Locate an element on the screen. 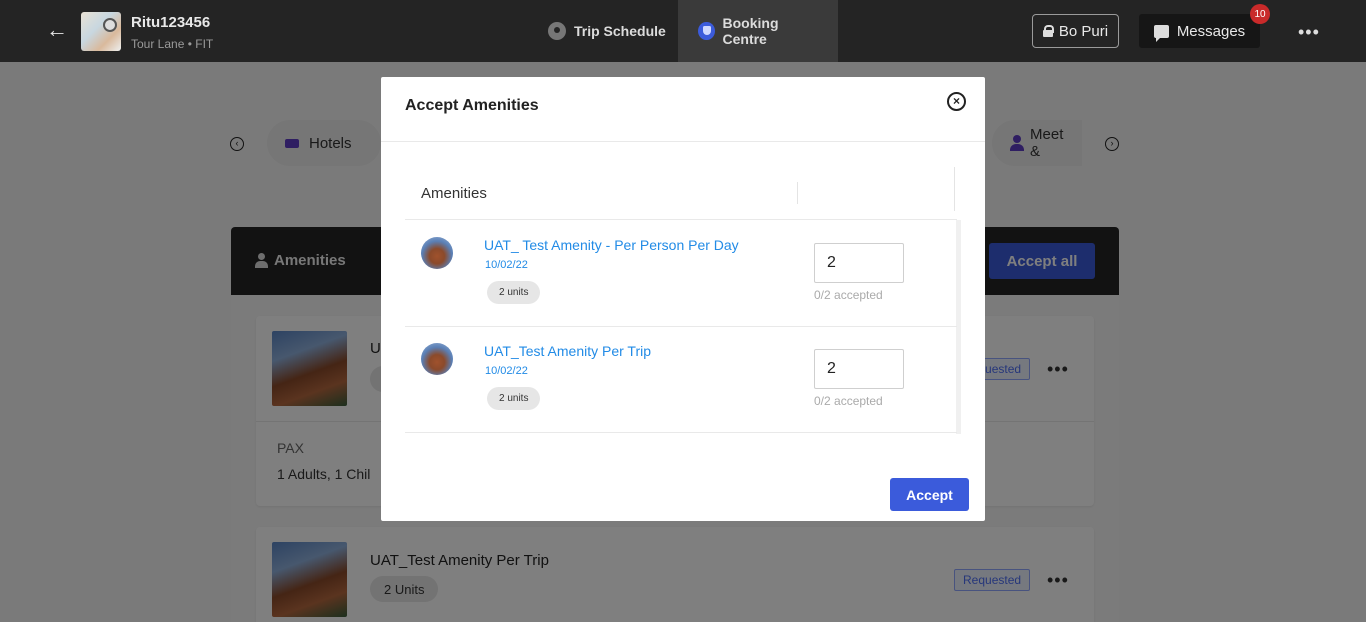  tab-label: Booking Centre is located at coordinates (750, 31).